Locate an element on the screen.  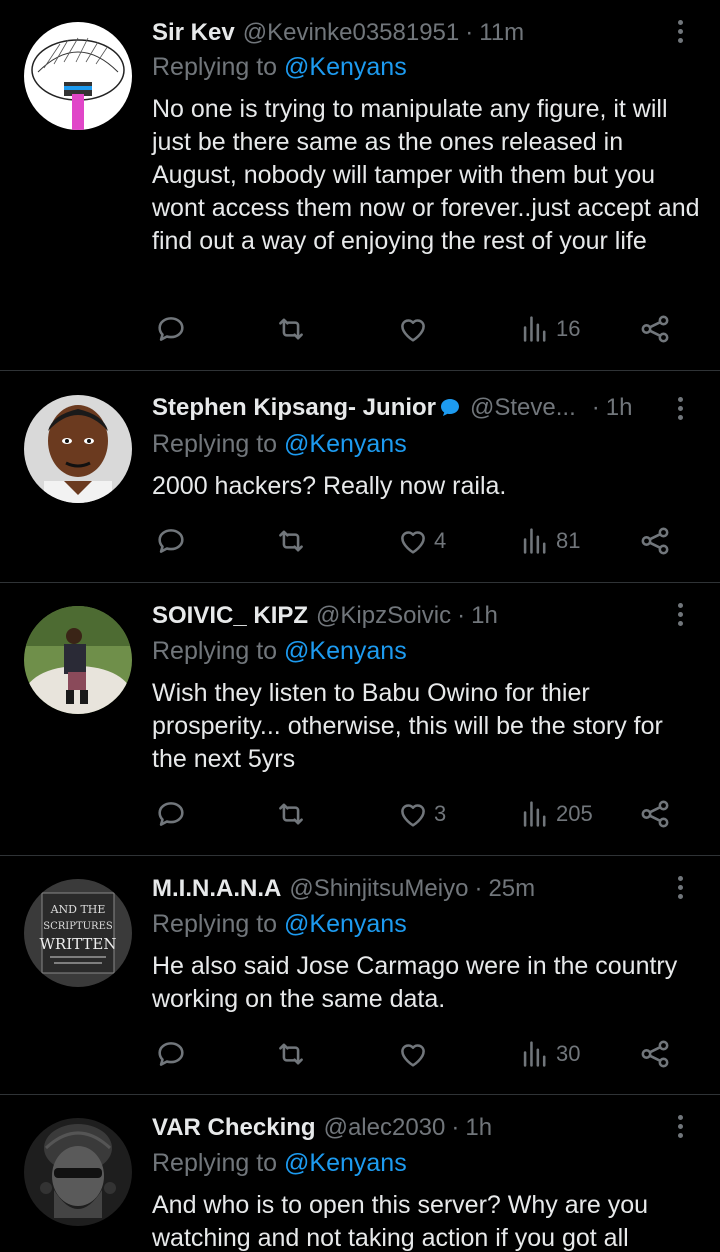
display-name: Stephen Kipsang- Junior is located at coordinates (294, 408).